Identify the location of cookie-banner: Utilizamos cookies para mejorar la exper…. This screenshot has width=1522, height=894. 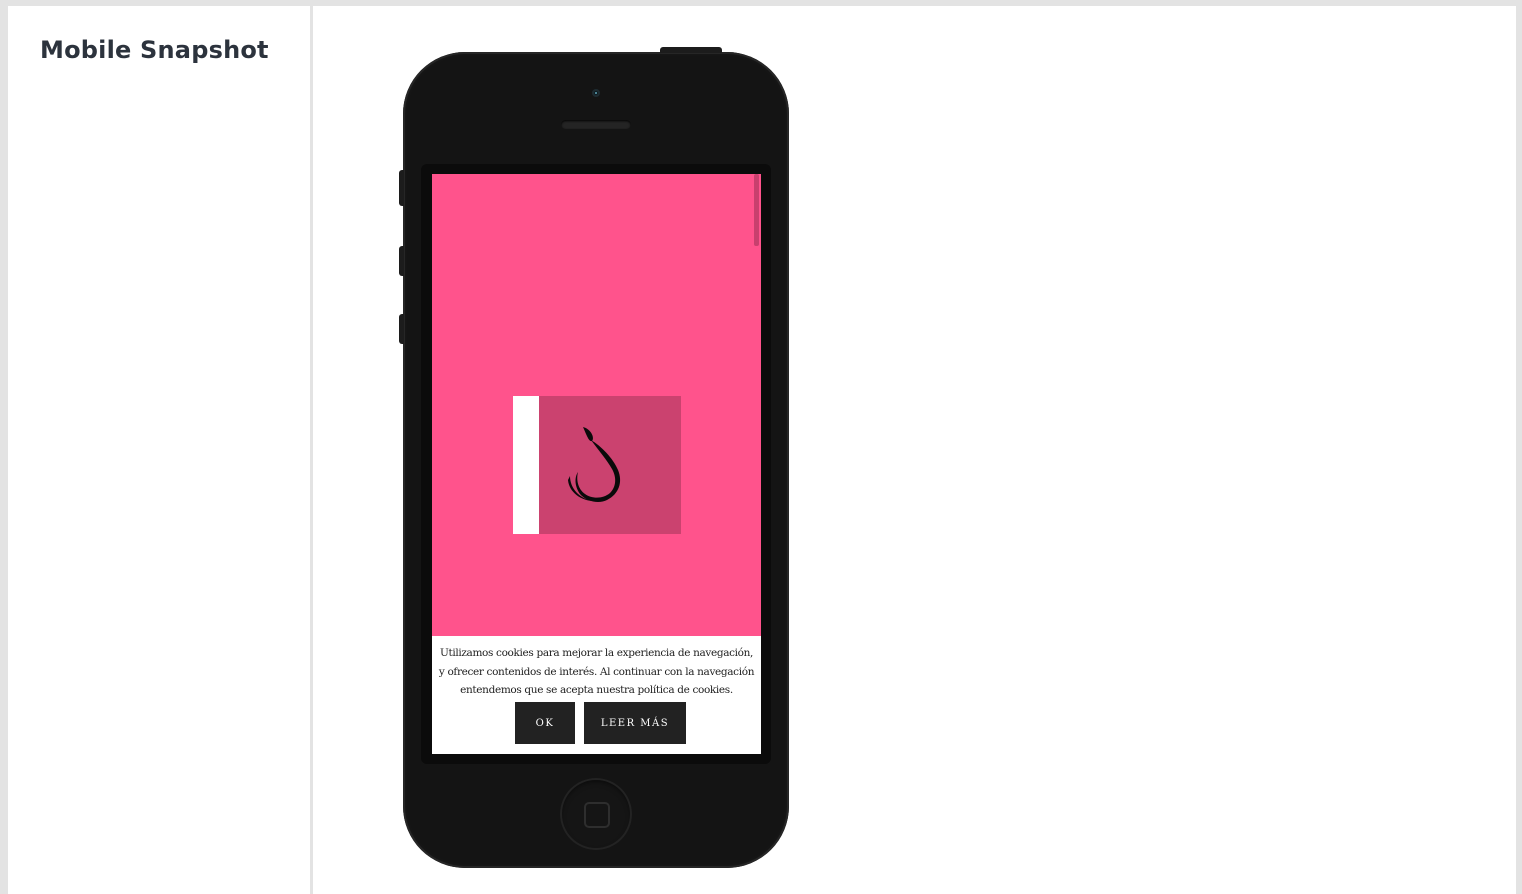
(596, 695).